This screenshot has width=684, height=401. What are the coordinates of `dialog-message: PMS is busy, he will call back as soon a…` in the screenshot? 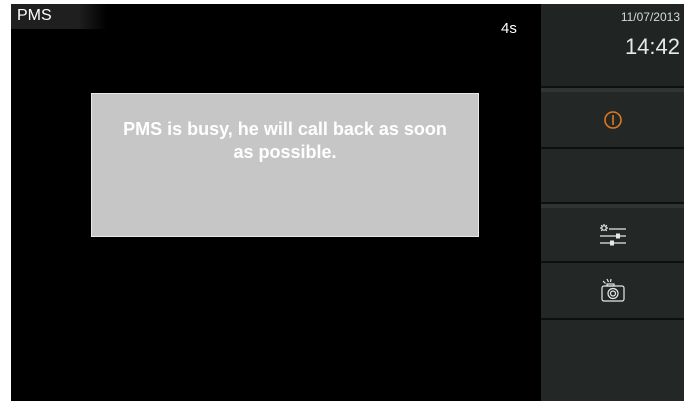 It's located at (285, 140).